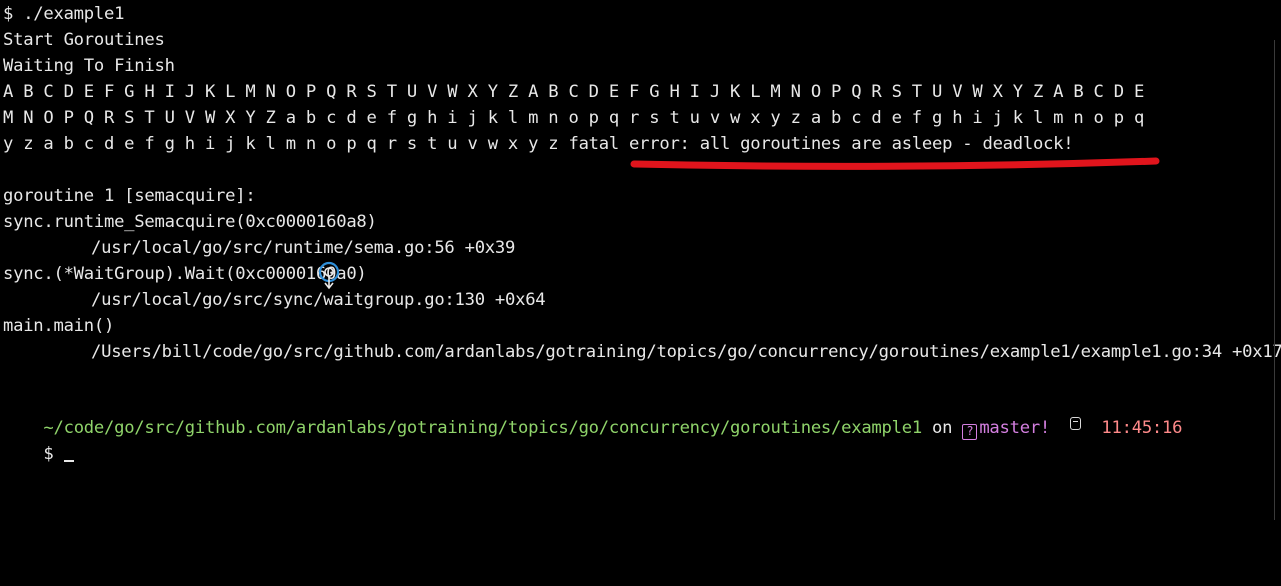  What do you see at coordinates (38, 439) in the screenshot?
I see `shell-prompt-input: $` at bounding box center [38, 439].